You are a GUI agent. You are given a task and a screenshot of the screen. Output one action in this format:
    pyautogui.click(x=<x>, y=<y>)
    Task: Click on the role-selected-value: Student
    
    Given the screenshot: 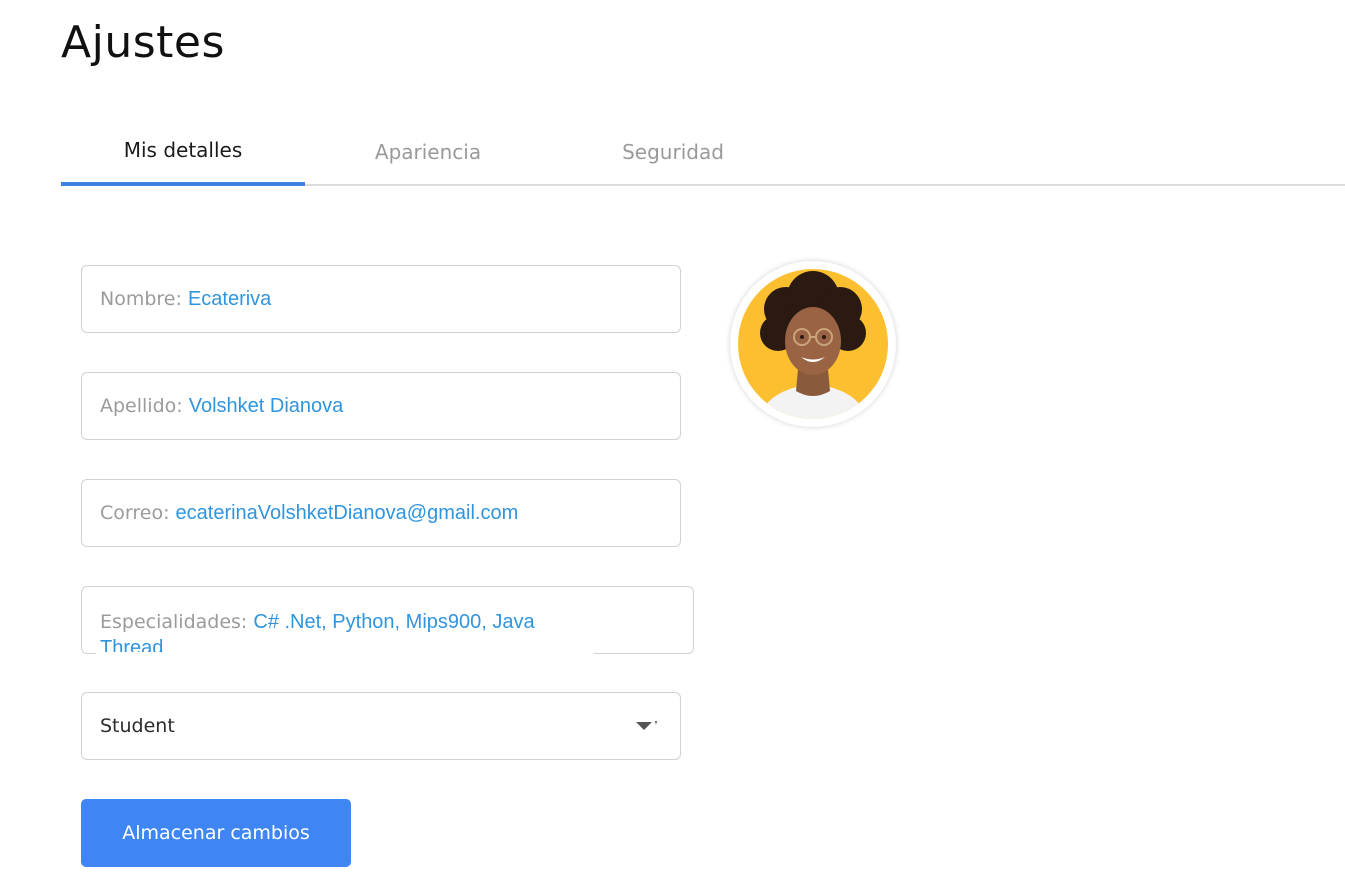 What is the action you would take?
    pyautogui.click(x=137, y=726)
    